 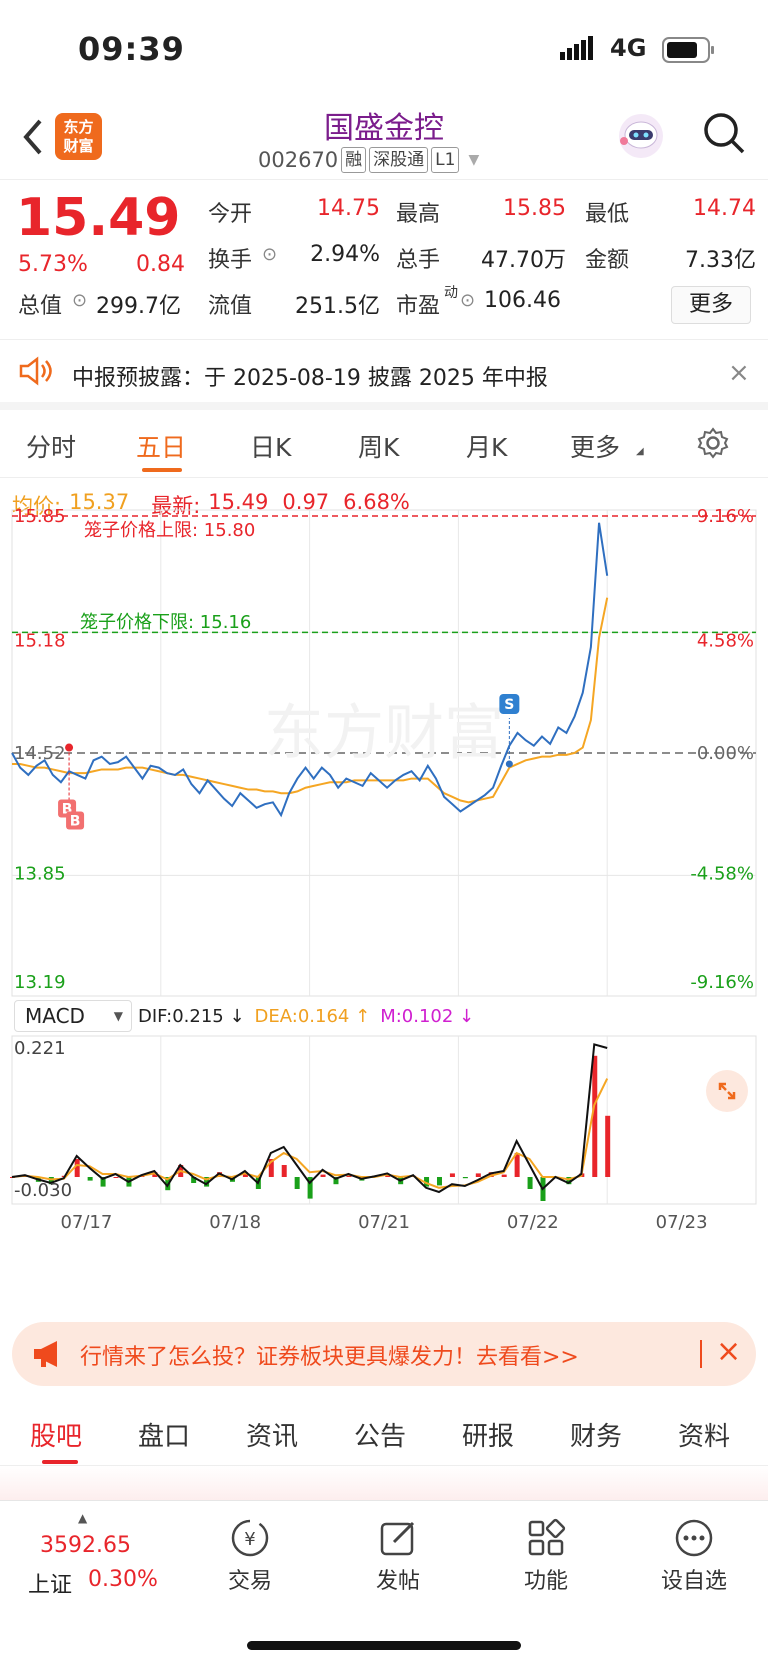 What do you see at coordinates (488, 1434) in the screenshot?
I see `tab-research: 研报` at bounding box center [488, 1434].